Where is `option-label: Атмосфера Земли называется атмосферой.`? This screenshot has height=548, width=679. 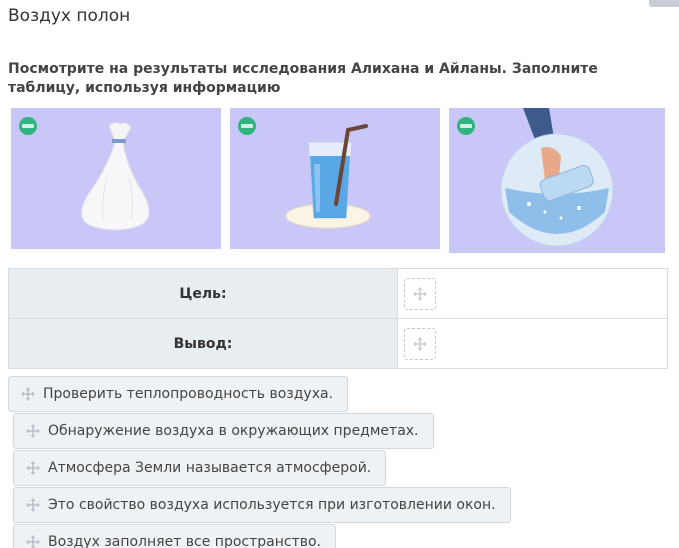
option-label: Атмосфера Земли называется атмосферой. is located at coordinates (210, 468).